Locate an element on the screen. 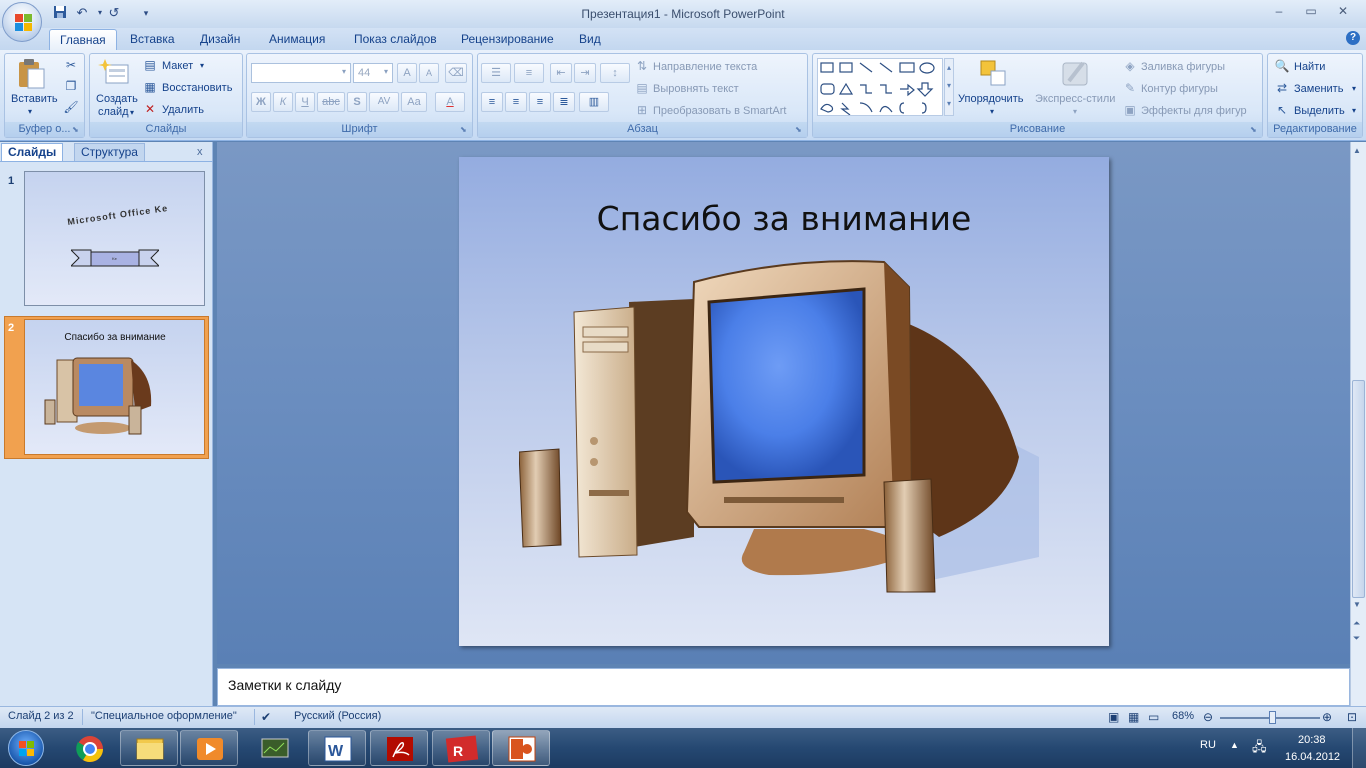 The image size is (1366, 768). delete-slide-button: Удалить is located at coordinates (183, 110).